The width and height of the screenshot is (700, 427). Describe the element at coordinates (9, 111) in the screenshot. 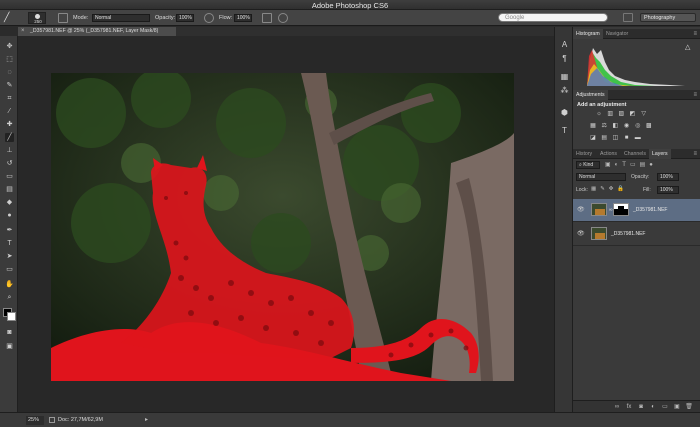

I see `eyedropper-tool-icon: ⁄` at that location.